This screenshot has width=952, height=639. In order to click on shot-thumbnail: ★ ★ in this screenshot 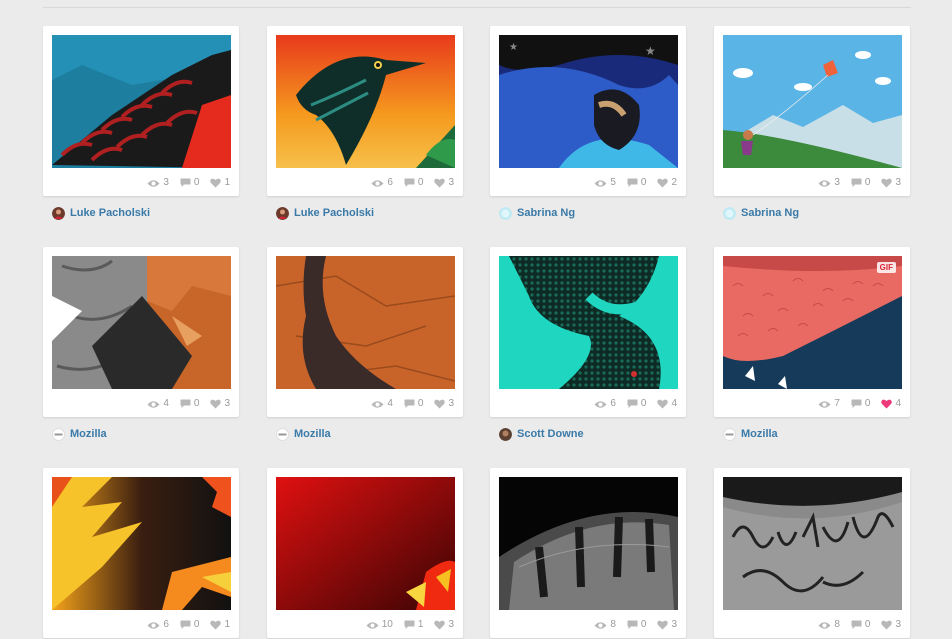, I will do `click(588, 101)`.